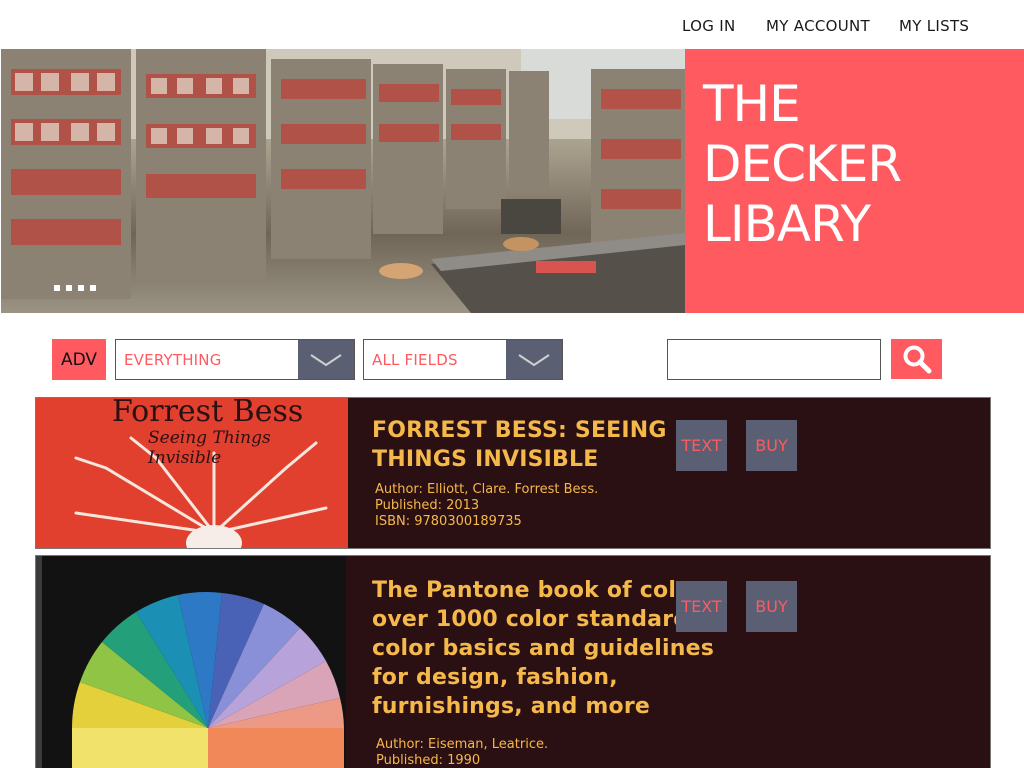 This screenshot has height=768, width=1024. Describe the element at coordinates (192, 473) in the screenshot. I see `book-cover: Forrest Bess Seeing Things Invisible` at that location.